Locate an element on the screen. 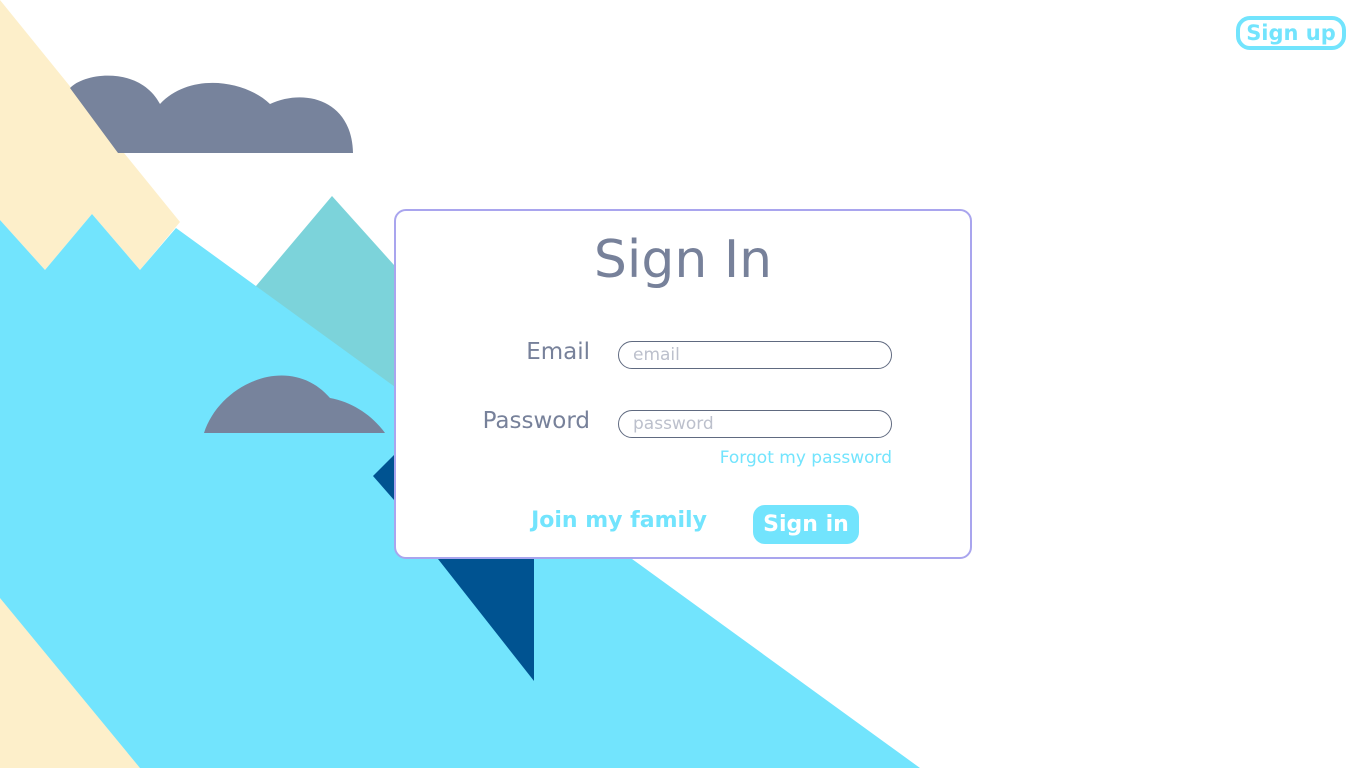 Image resolution: width=1366 pixels, height=768 pixels. join-family-link: Join my family is located at coordinates (619, 520).